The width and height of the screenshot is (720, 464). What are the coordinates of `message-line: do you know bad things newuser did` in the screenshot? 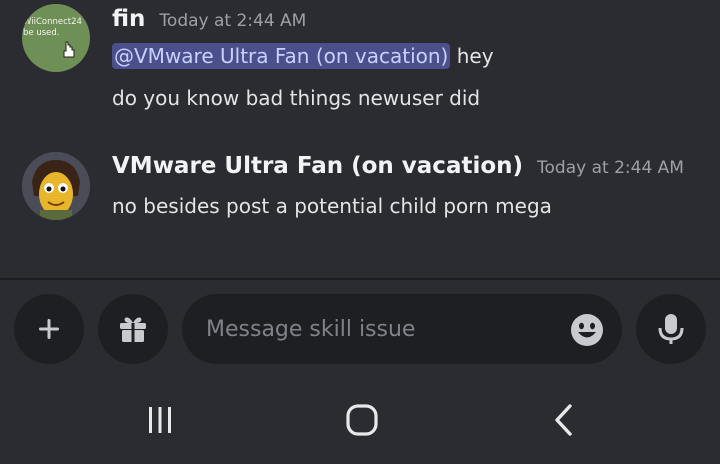 It's located at (296, 98).